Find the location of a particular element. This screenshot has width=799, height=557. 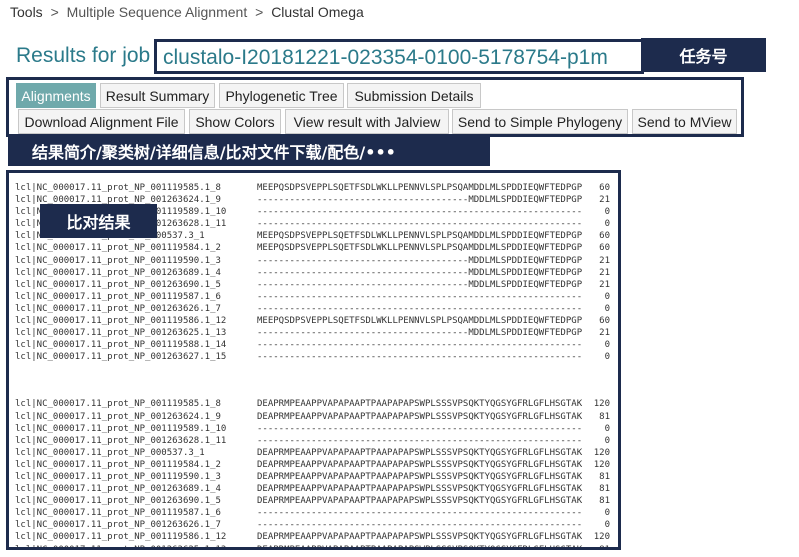

sequence-id: lcl|NC_000017.11_prot_NP_001263627.1_15 is located at coordinates (121, 357).